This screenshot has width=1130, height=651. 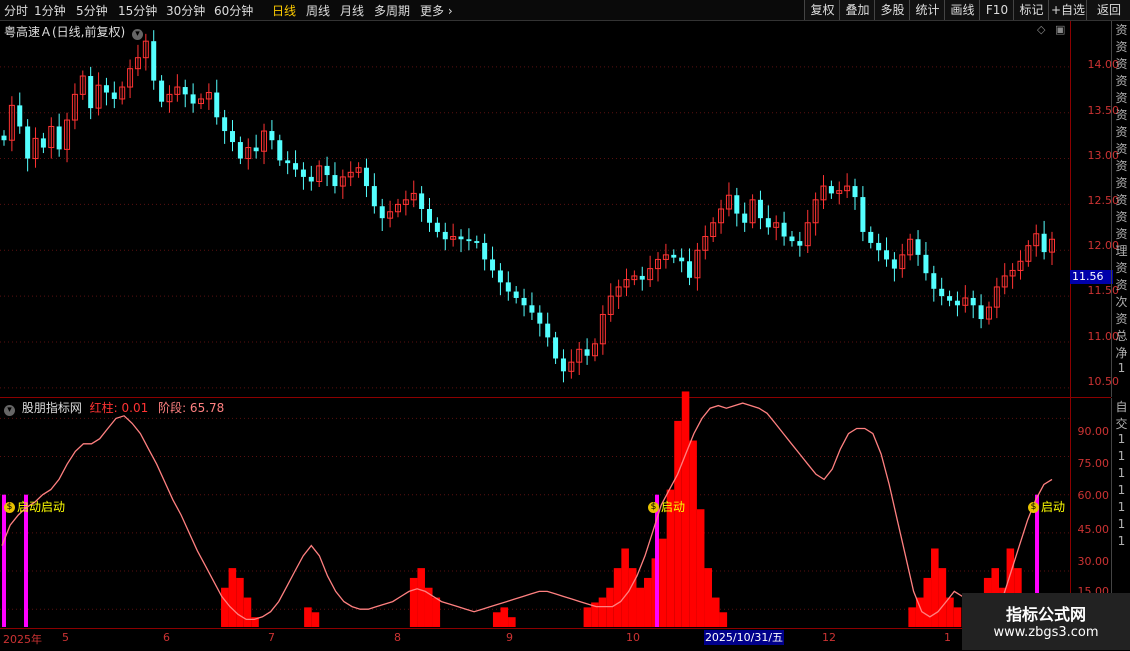 What do you see at coordinates (744, 637) in the screenshot?
I see `selected-date: 2025/10/31/五` at bounding box center [744, 637].